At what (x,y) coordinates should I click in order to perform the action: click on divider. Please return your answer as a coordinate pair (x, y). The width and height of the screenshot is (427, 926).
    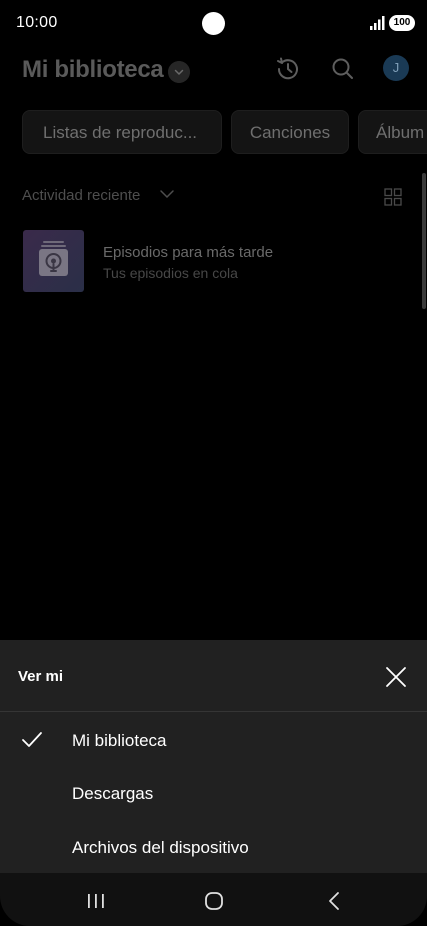
    Looking at the image, I should click on (213, 711).